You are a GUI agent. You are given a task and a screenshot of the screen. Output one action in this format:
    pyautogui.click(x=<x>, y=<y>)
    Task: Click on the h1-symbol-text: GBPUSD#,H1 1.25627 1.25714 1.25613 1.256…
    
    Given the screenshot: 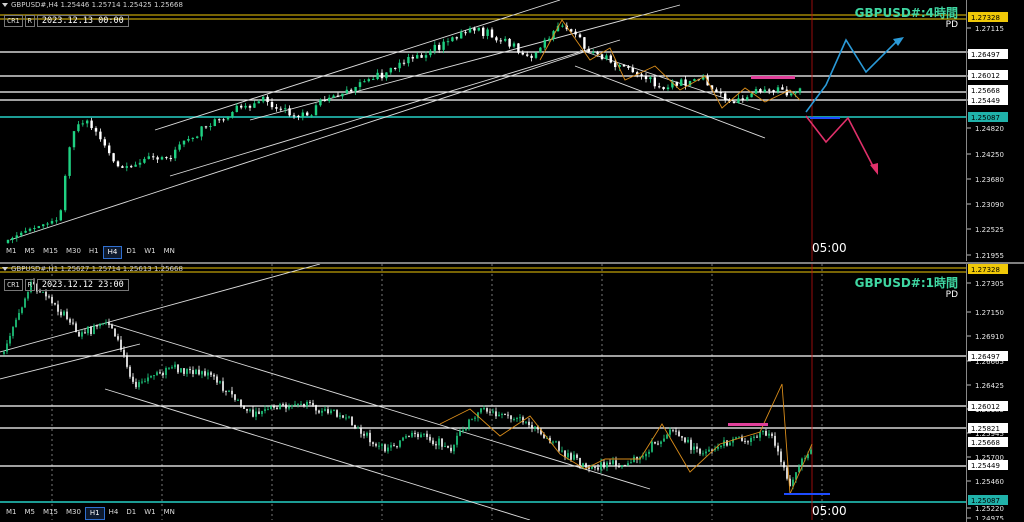 What is the action you would take?
    pyautogui.click(x=97, y=269)
    